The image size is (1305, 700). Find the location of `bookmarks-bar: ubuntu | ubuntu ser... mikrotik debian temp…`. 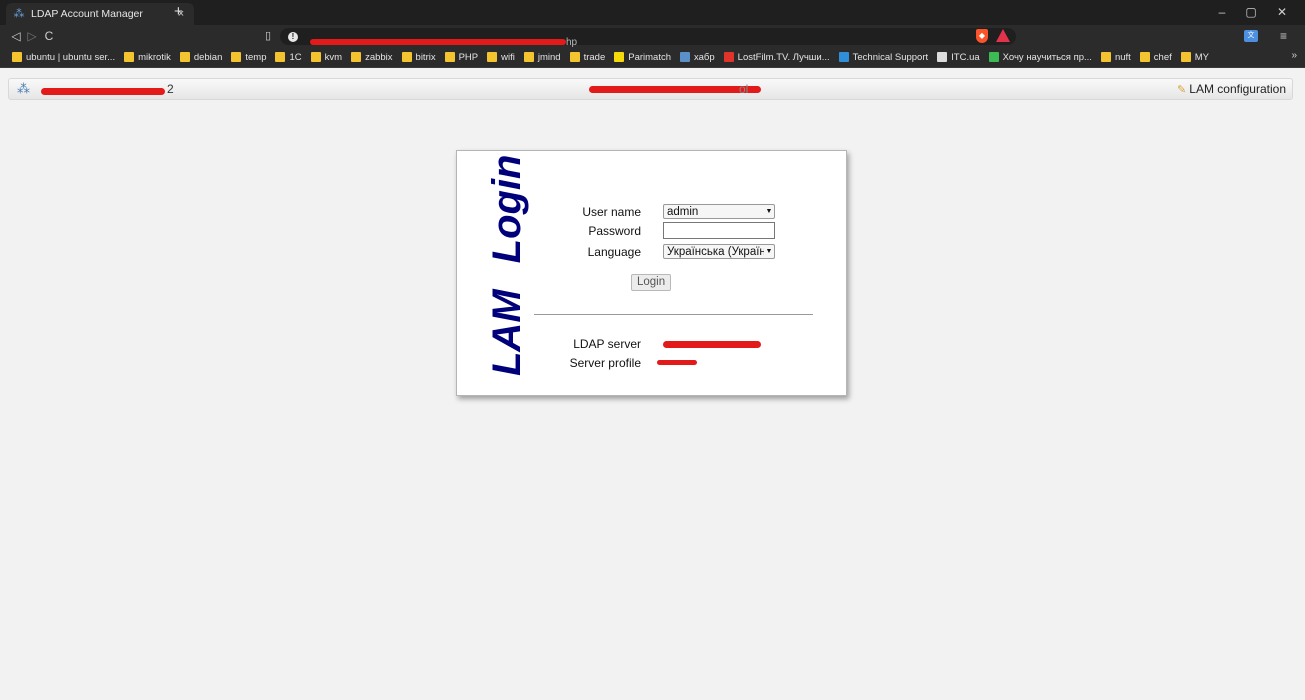

bookmarks-bar: ubuntu | ubuntu ser... mikrotik debian temp… is located at coordinates (652, 57).